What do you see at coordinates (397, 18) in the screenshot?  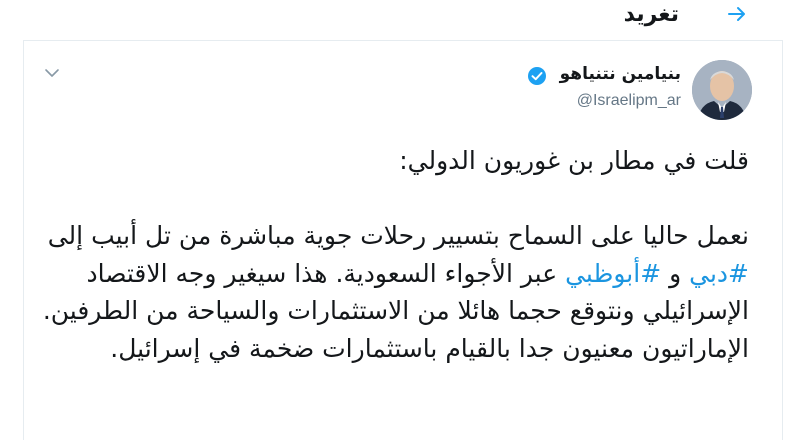 I see `top-bar: تغريد` at bounding box center [397, 18].